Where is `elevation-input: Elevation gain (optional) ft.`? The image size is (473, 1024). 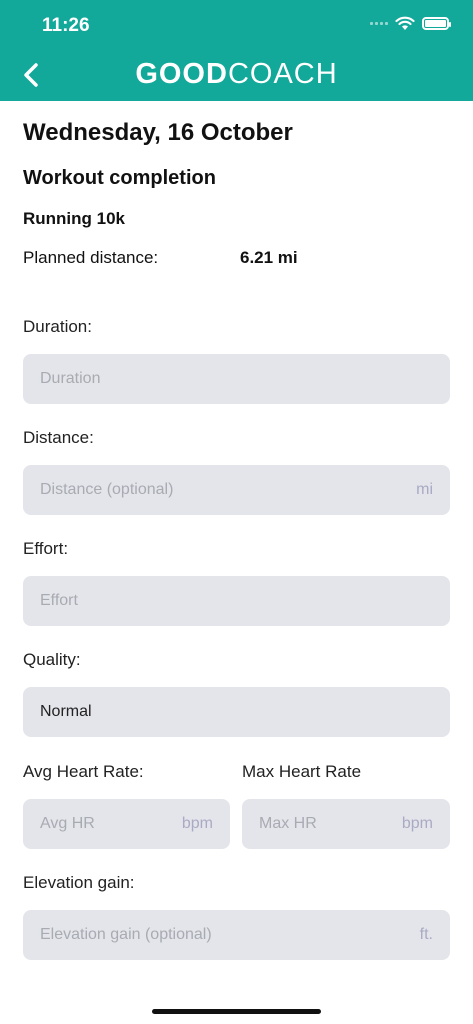
elevation-input: Elevation gain (optional) ft. is located at coordinates (236, 935).